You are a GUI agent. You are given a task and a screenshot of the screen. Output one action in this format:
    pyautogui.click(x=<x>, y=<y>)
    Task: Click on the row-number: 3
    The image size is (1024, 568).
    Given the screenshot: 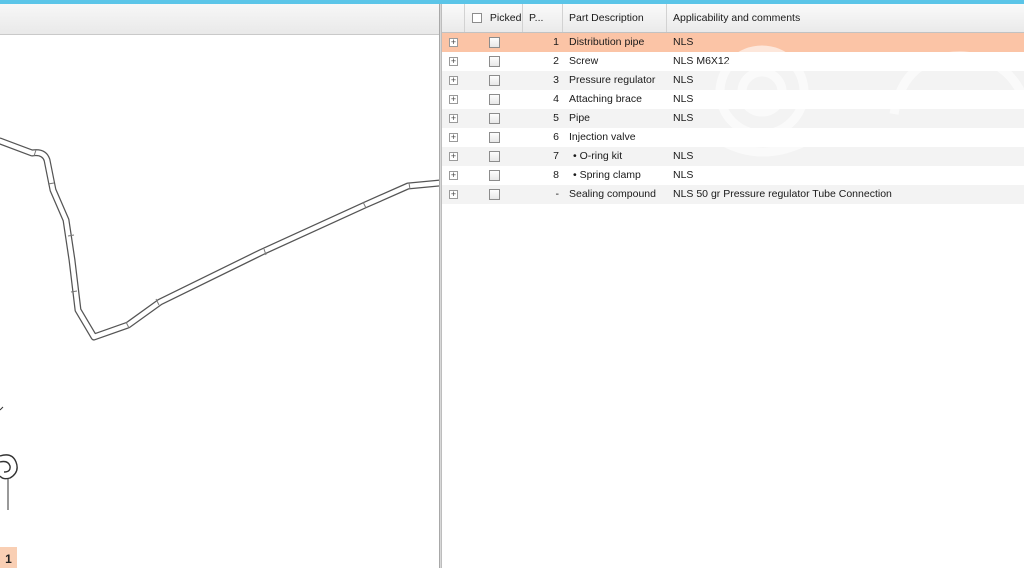 What is the action you would take?
    pyautogui.click(x=556, y=80)
    